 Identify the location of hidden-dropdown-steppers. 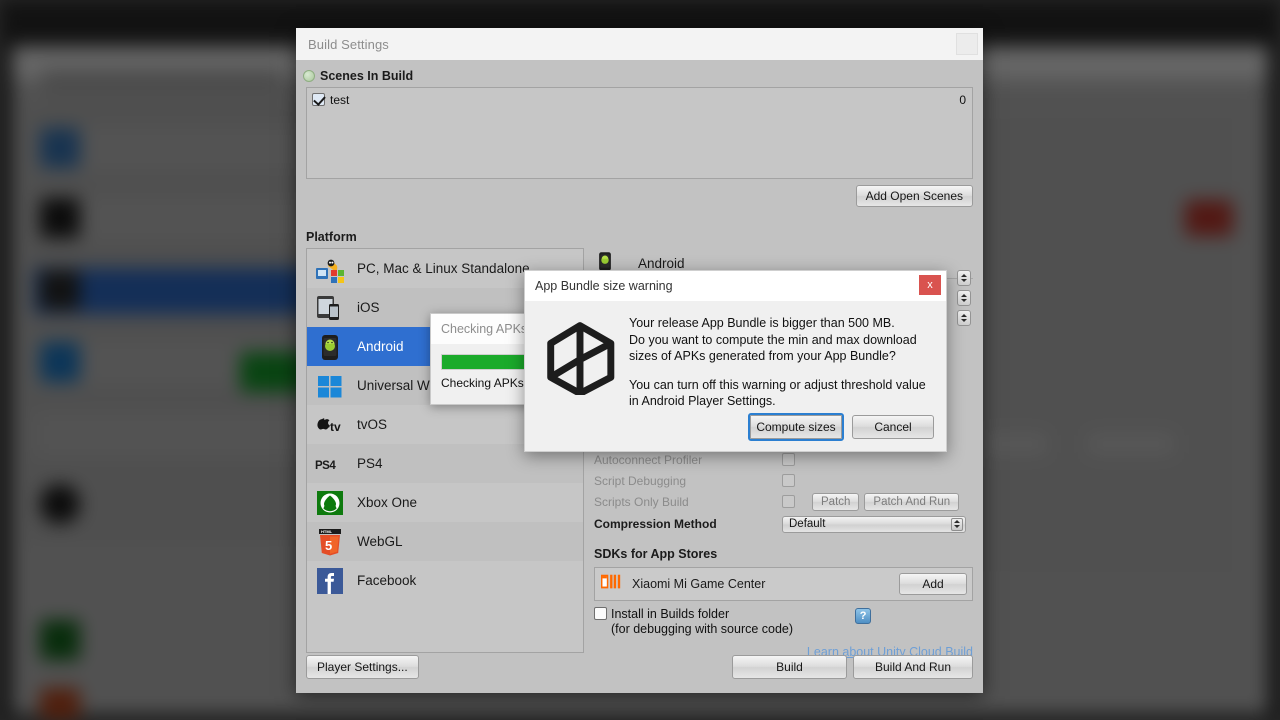
(964, 298).